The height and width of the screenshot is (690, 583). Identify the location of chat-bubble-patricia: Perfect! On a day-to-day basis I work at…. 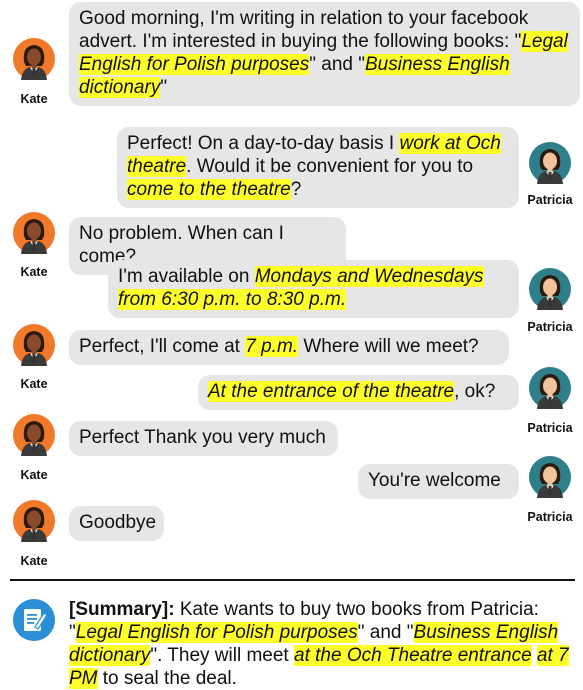
(318, 167).